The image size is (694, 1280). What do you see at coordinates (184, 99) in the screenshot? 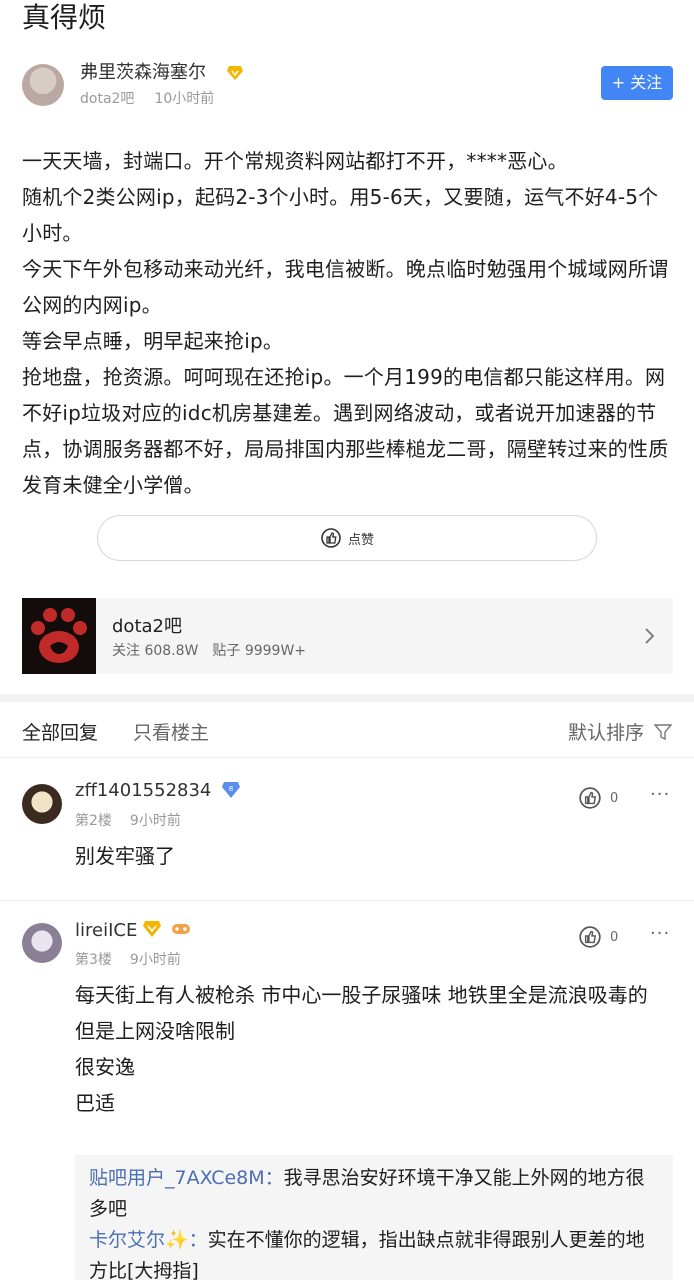
I see `post-time: 10小时前` at bounding box center [184, 99].